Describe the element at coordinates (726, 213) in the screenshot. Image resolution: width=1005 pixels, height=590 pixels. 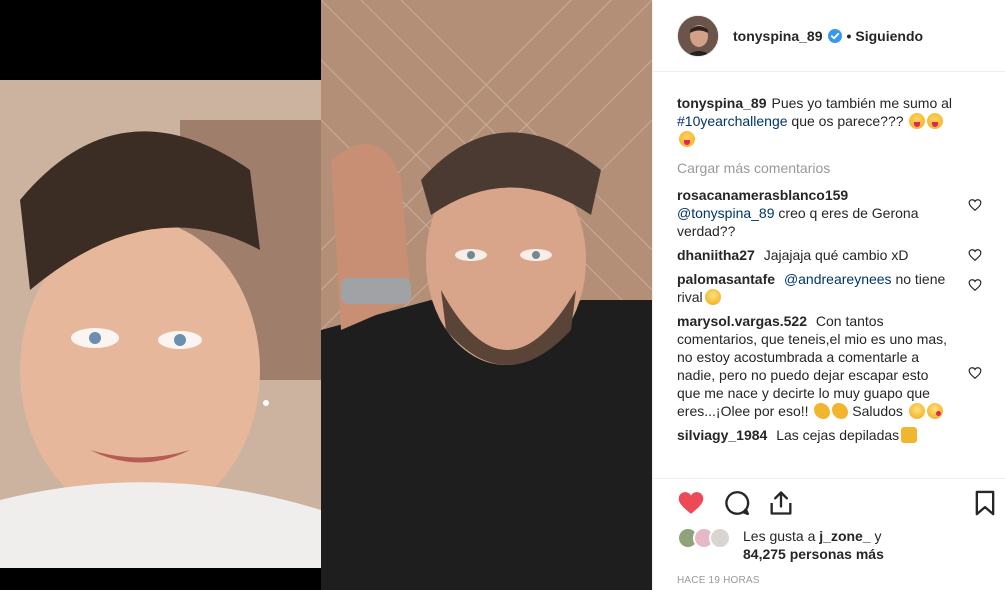
I see `mention-link: @tonyspina_89` at that location.